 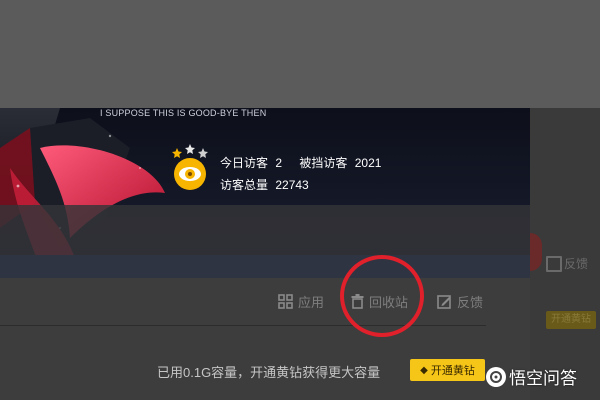 I want to click on edit-icon, so click(x=444, y=302).